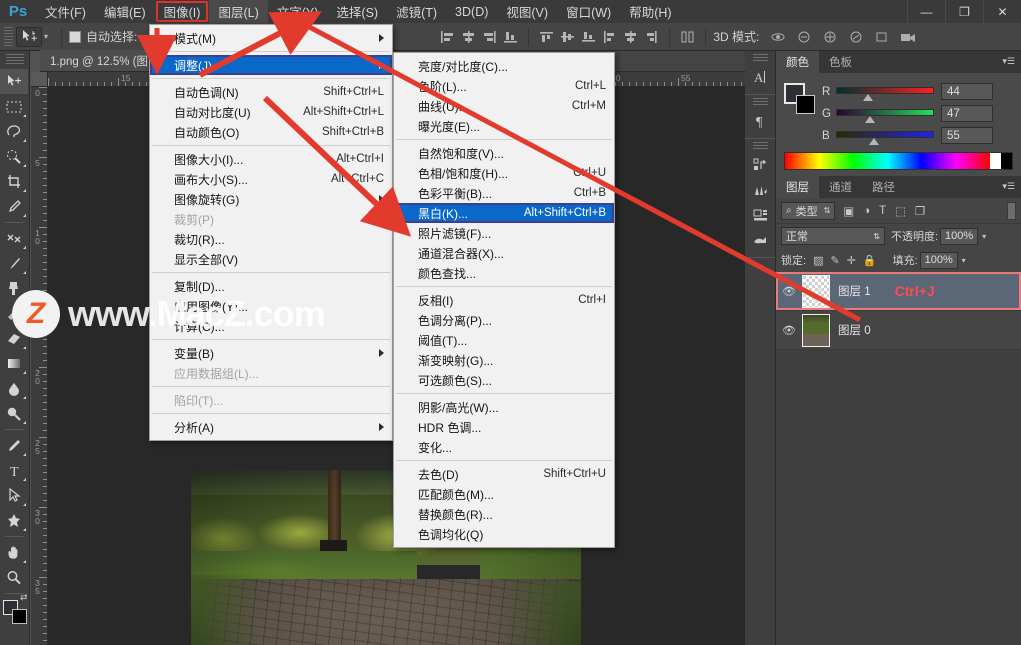 The image size is (1021, 645). What do you see at coordinates (14, 363) in the screenshot?
I see `gradient-tool` at bounding box center [14, 363].